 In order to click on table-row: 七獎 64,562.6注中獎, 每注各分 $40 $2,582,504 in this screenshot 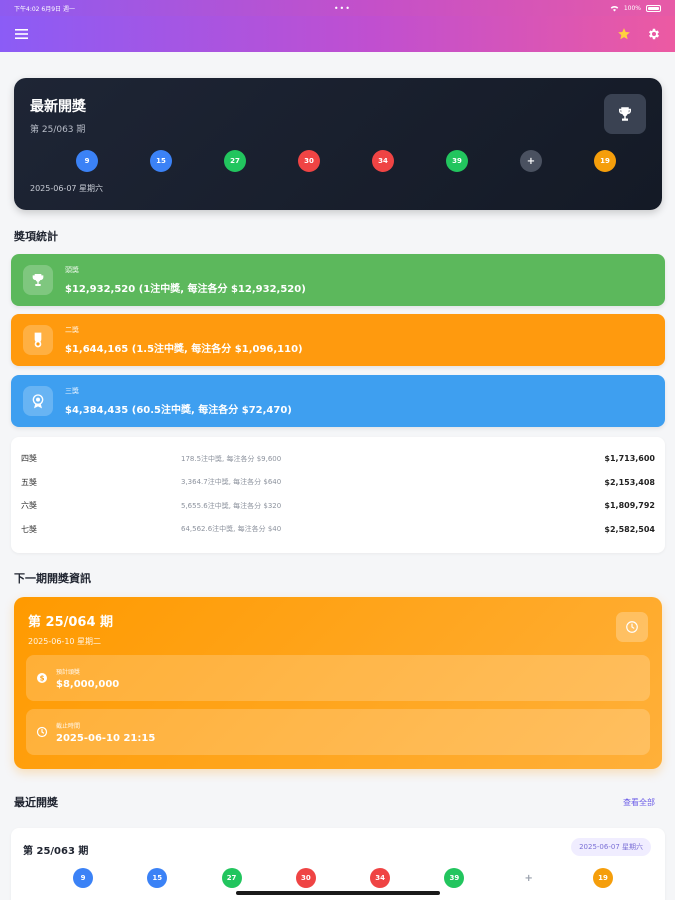, I will do `click(338, 530)`.